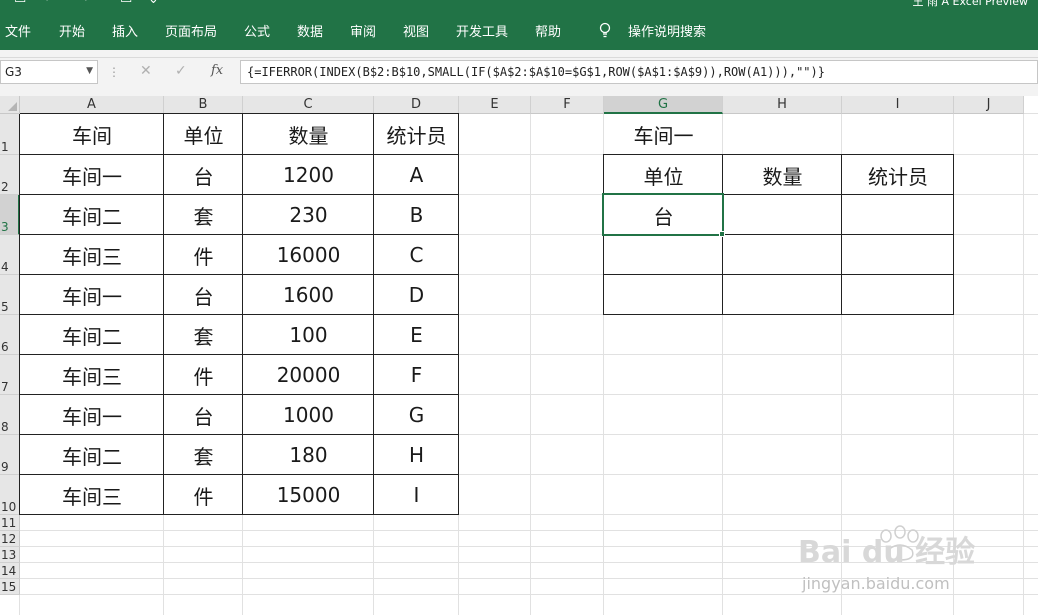 This screenshot has height=615, width=1038. What do you see at coordinates (722, 234) in the screenshot?
I see `fill-handle` at bounding box center [722, 234].